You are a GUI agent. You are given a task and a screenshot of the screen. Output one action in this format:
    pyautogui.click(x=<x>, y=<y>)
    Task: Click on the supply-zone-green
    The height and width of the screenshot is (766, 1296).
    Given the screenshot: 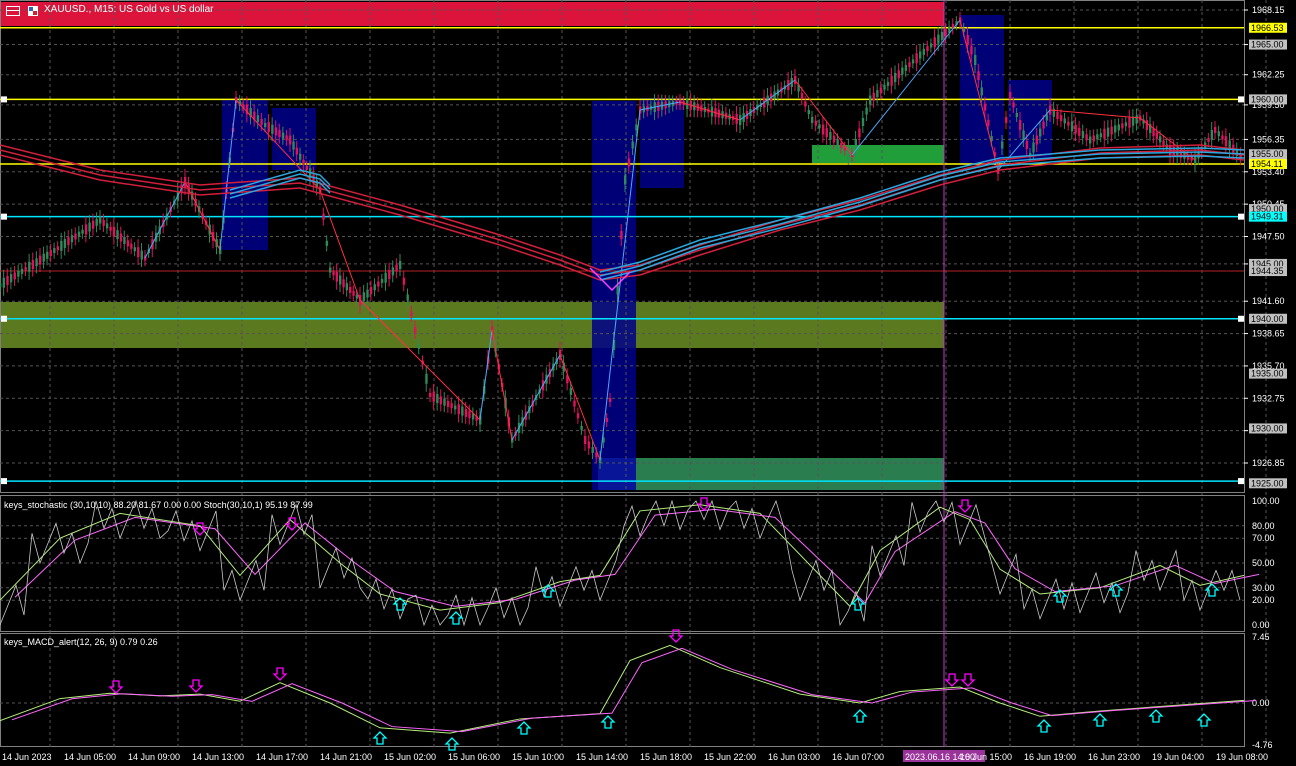 What is the action you would take?
    pyautogui.click(x=878, y=154)
    